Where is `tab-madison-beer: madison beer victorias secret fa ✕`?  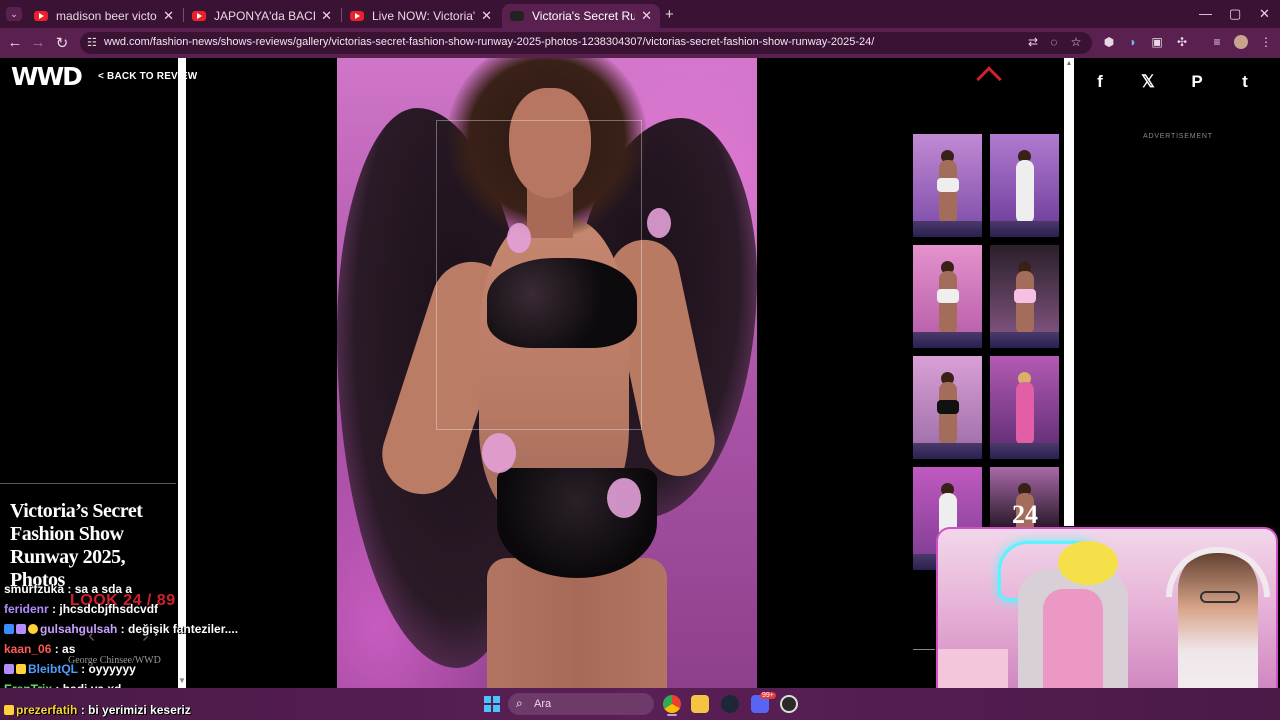 tab-madison-beer: madison beer victorias secret fa ✕ is located at coordinates (104, 16).